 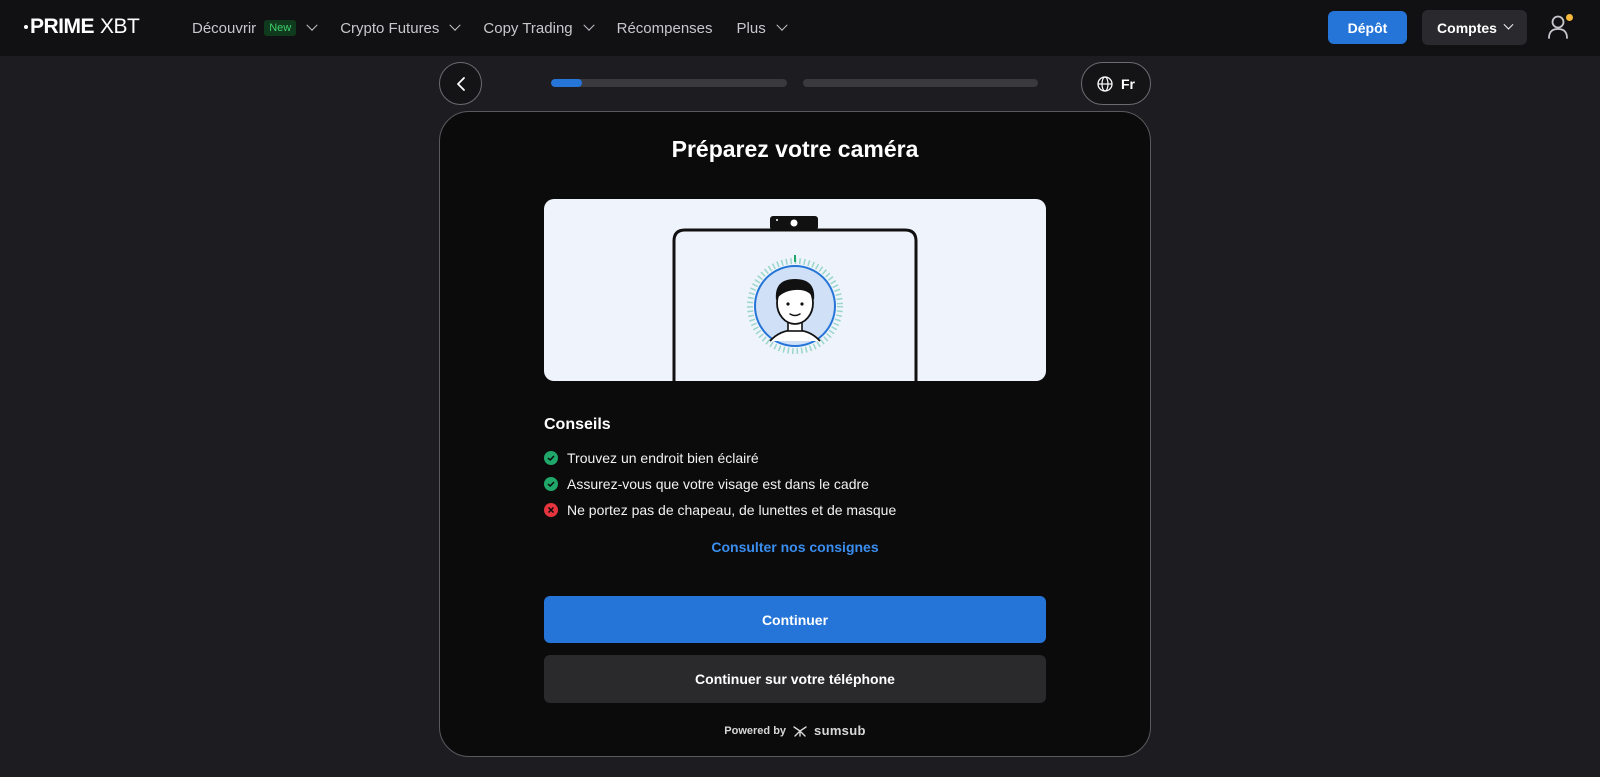 What do you see at coordinates (751, 28) in the screenshot?
I see `nav-item-label: Plus` at bounding box center [751, 28].